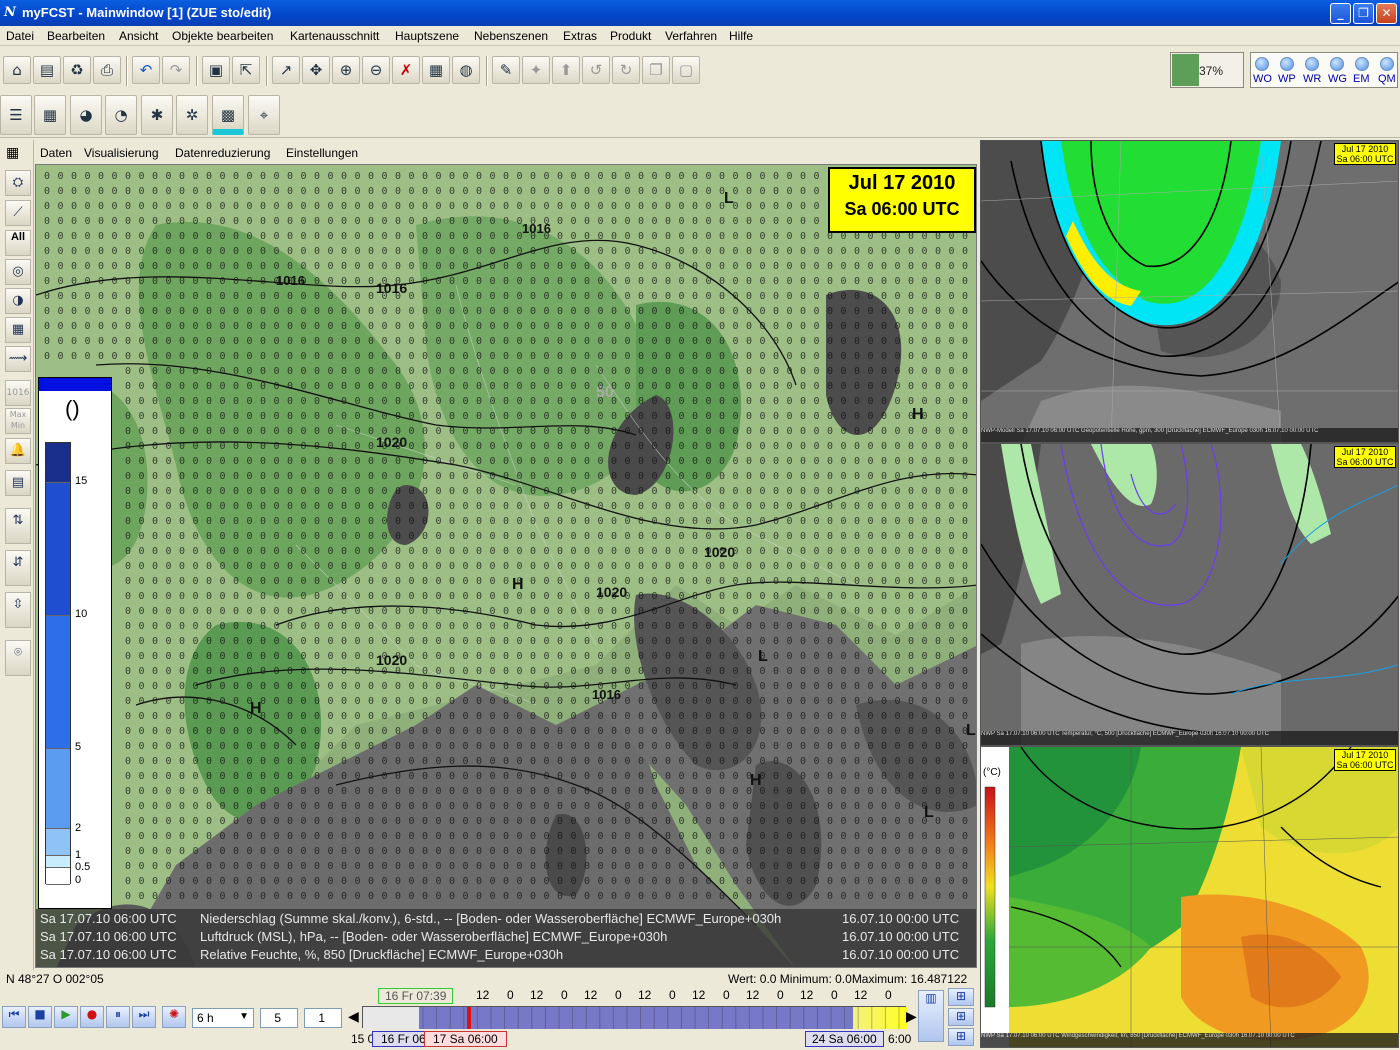 The width and height of the screenshot is (1400, 1050). What do you see at coordinates (138, 36) in the screenshot?
I see `menu-ansicht: Ansicht` at bounding box center [138, 36].